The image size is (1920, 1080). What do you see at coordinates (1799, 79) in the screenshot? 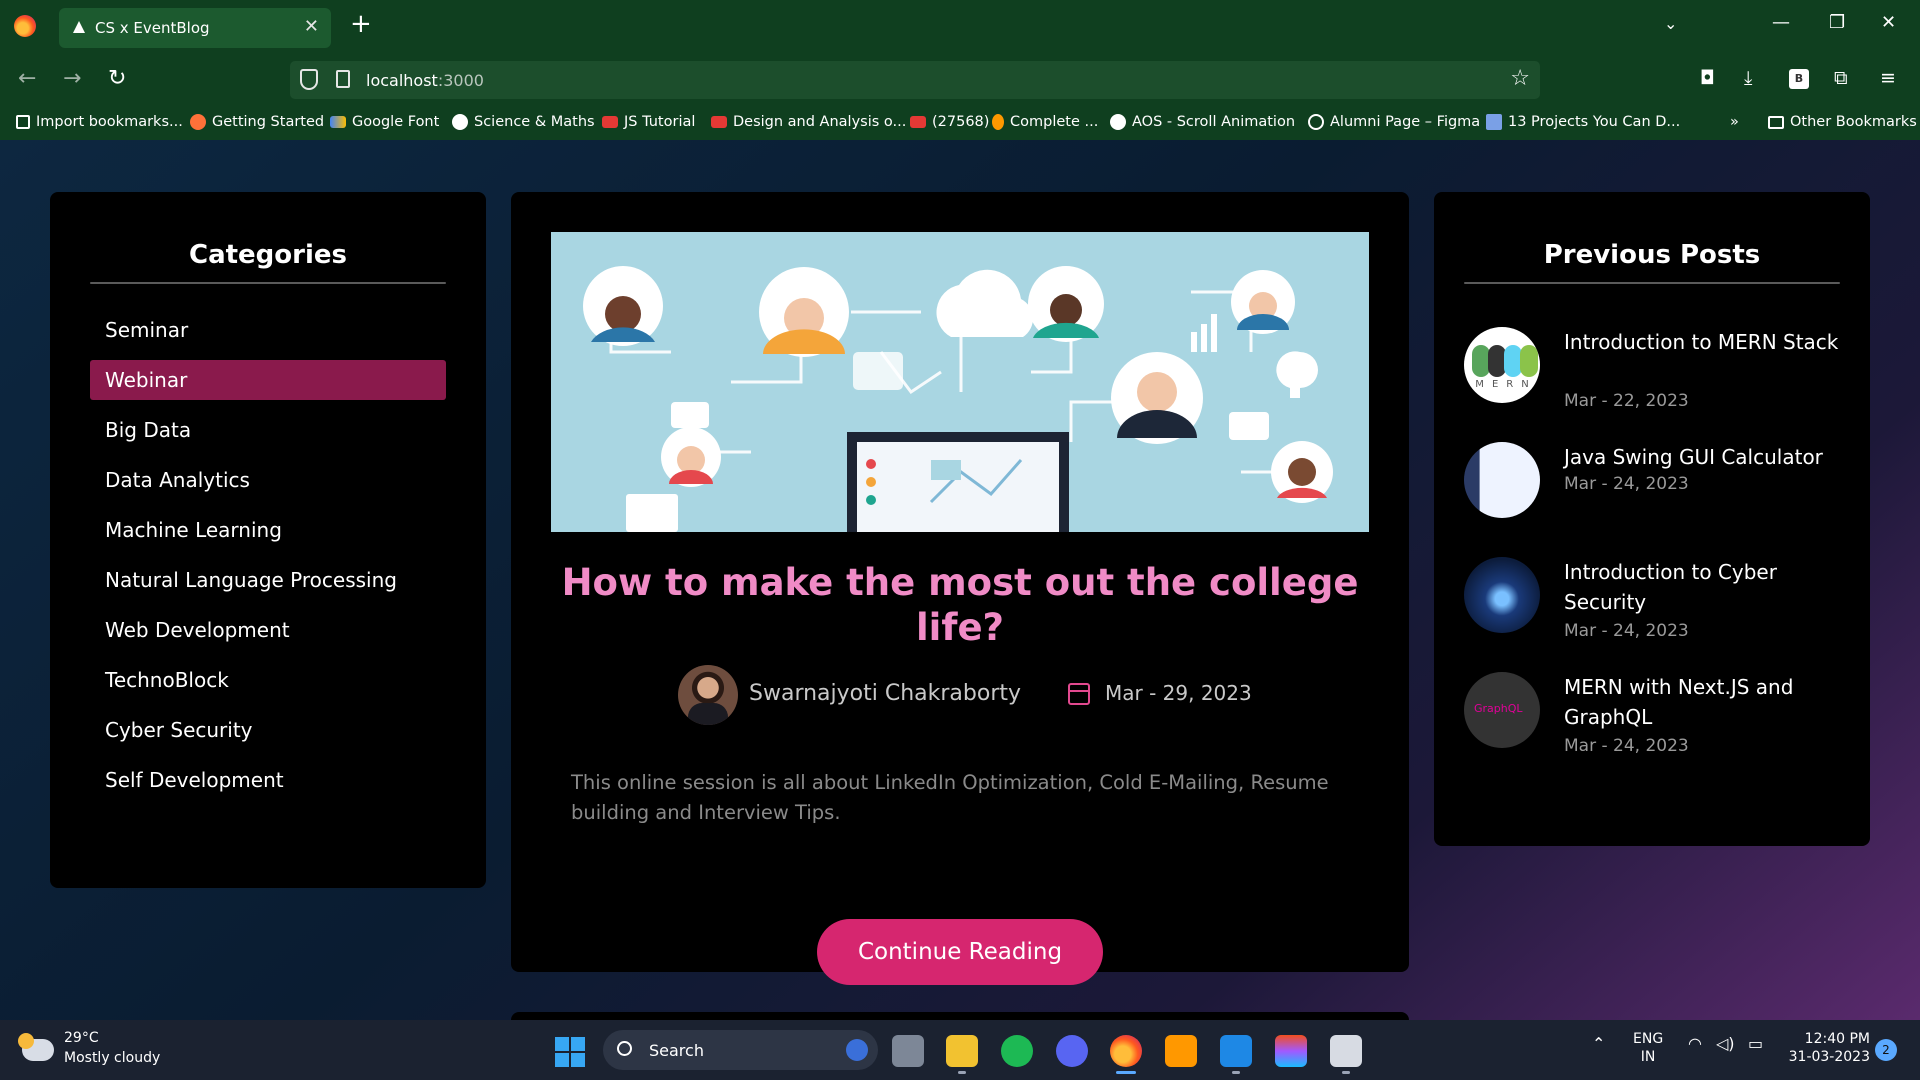
I see `extension-b-icon: B` at bounding box center [1799, 79].